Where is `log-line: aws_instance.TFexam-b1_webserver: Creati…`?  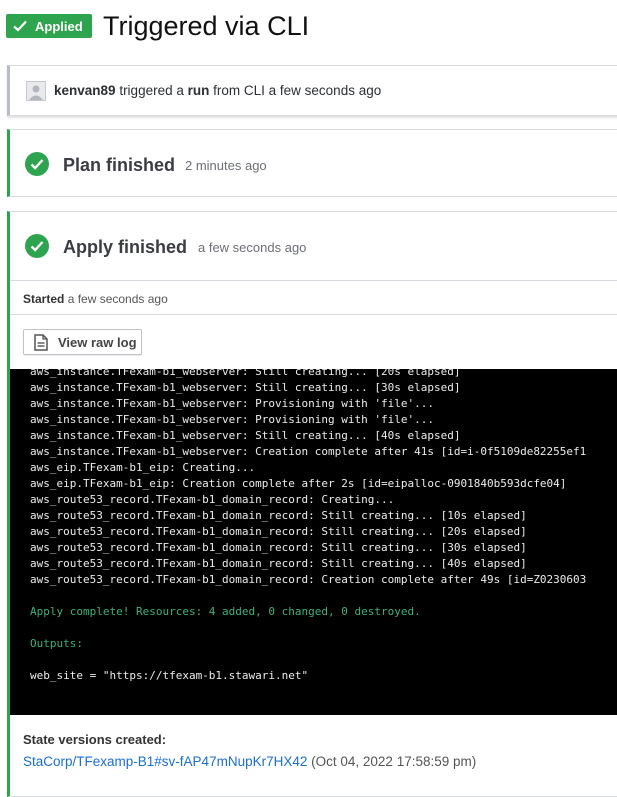 log-line: aws_instance.TFexam-b1_webserver: Creati… is located at coordinates (308, 451).